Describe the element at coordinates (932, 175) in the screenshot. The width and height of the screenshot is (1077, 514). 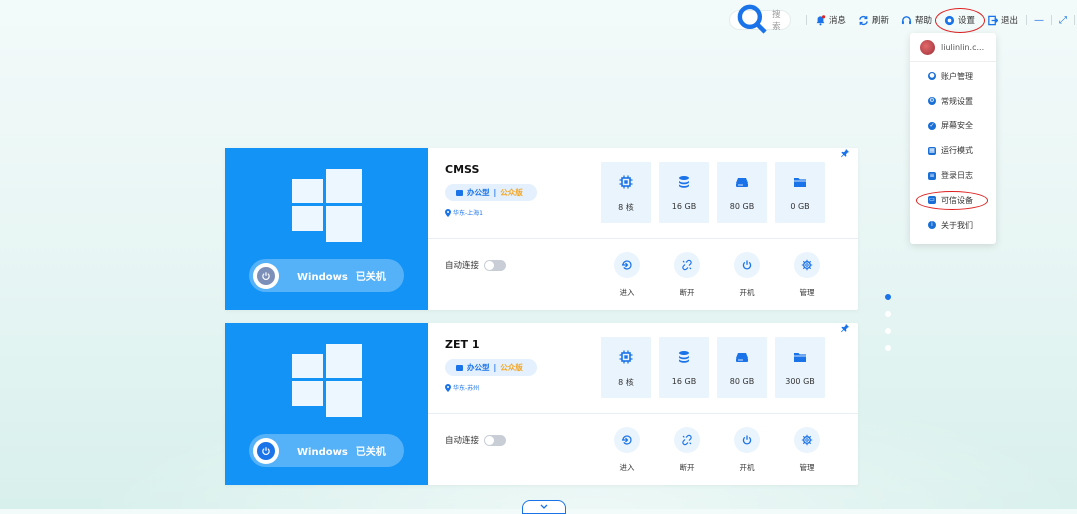
I see `log-icon: ≡` at that location.